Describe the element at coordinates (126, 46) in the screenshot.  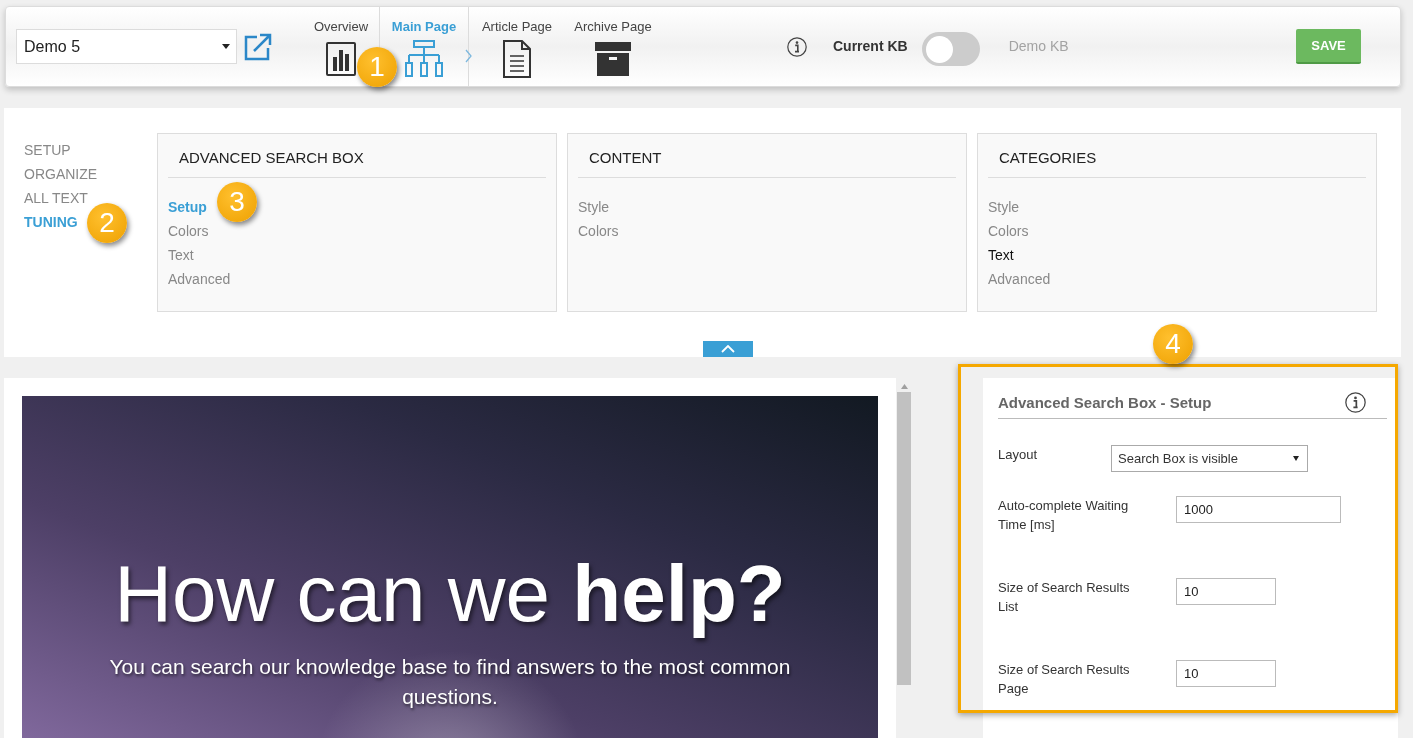
I see `kb-select: Demo 5` at that location.